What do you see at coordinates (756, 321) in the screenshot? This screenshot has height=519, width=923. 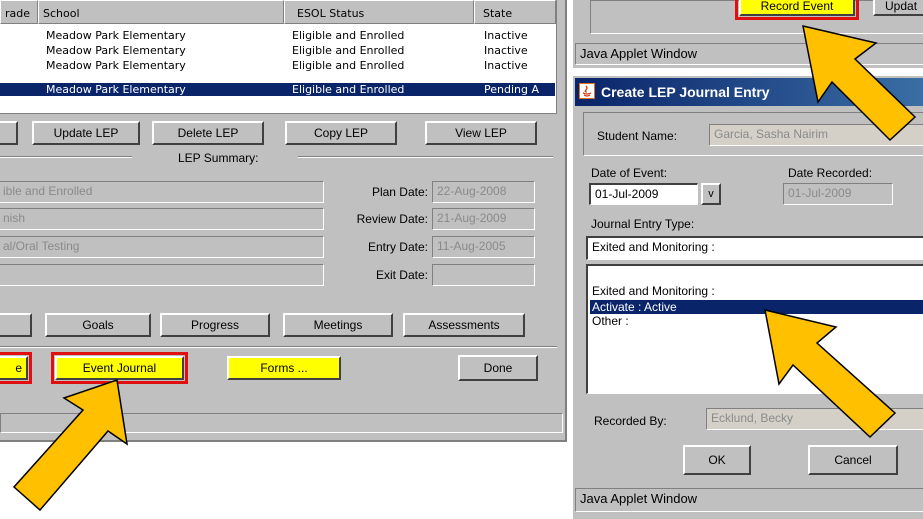 I see `list-item: Other :` at bounding box center [756, 321].